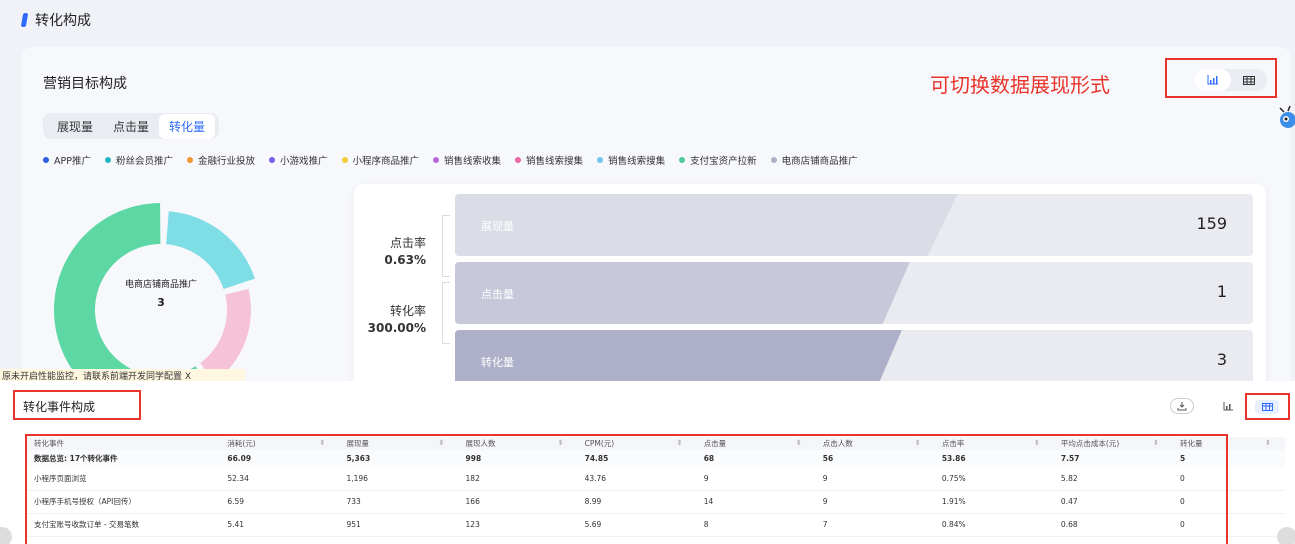 The image size is (1295, 544). I want to click on download-icon, so click(1182, 406).